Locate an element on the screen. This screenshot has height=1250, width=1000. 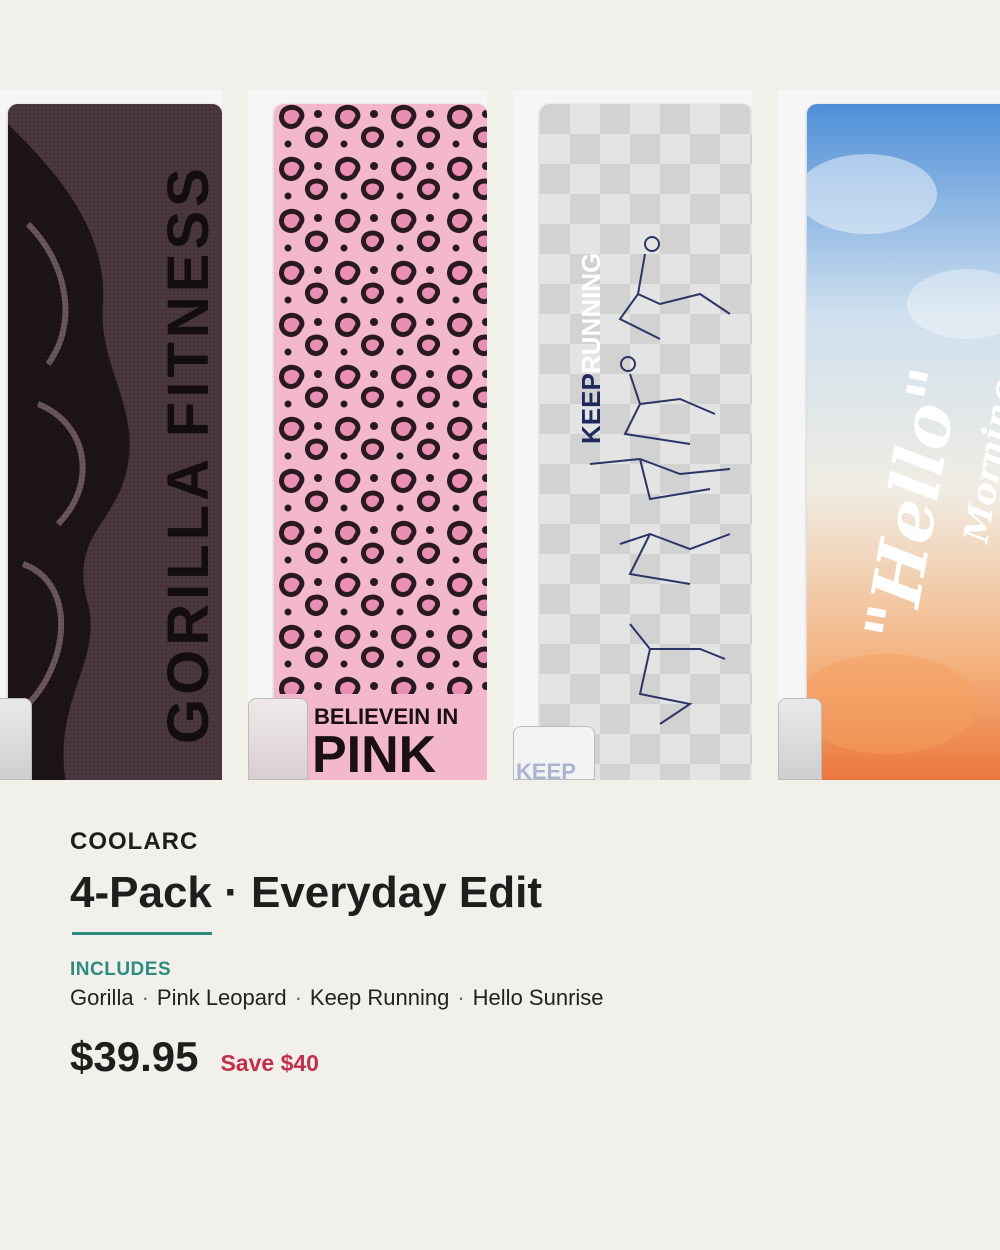
includes-item: Pink Leopard is located at coordinates (221, 997).